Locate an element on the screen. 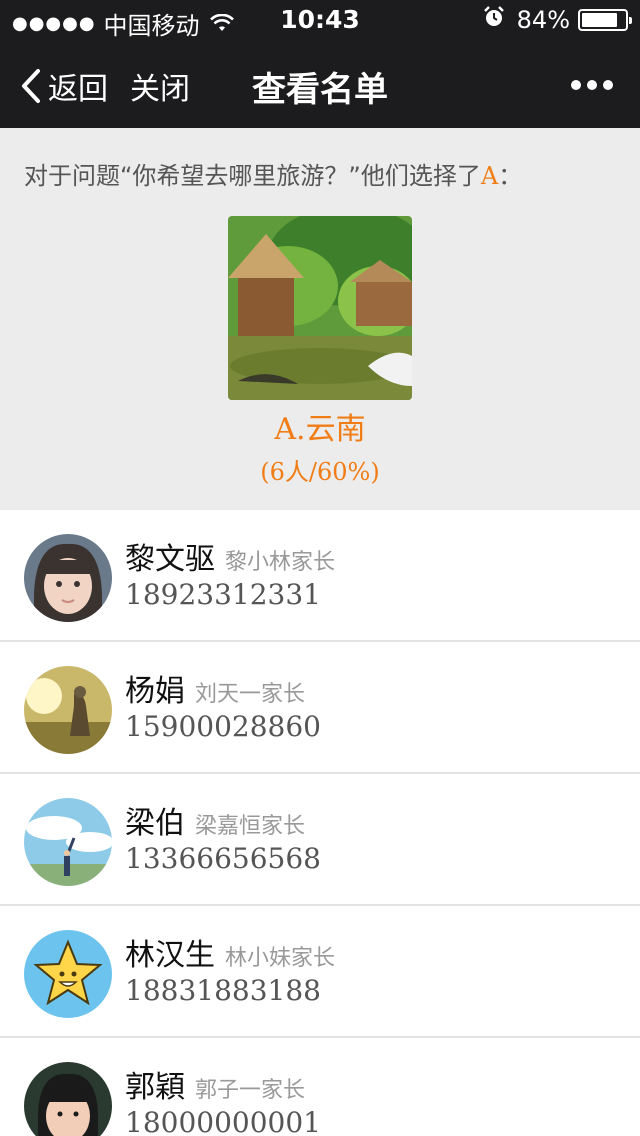  list-item: 杨娟 刘天一家长 15900028860 is located at coordinates (320, 708).